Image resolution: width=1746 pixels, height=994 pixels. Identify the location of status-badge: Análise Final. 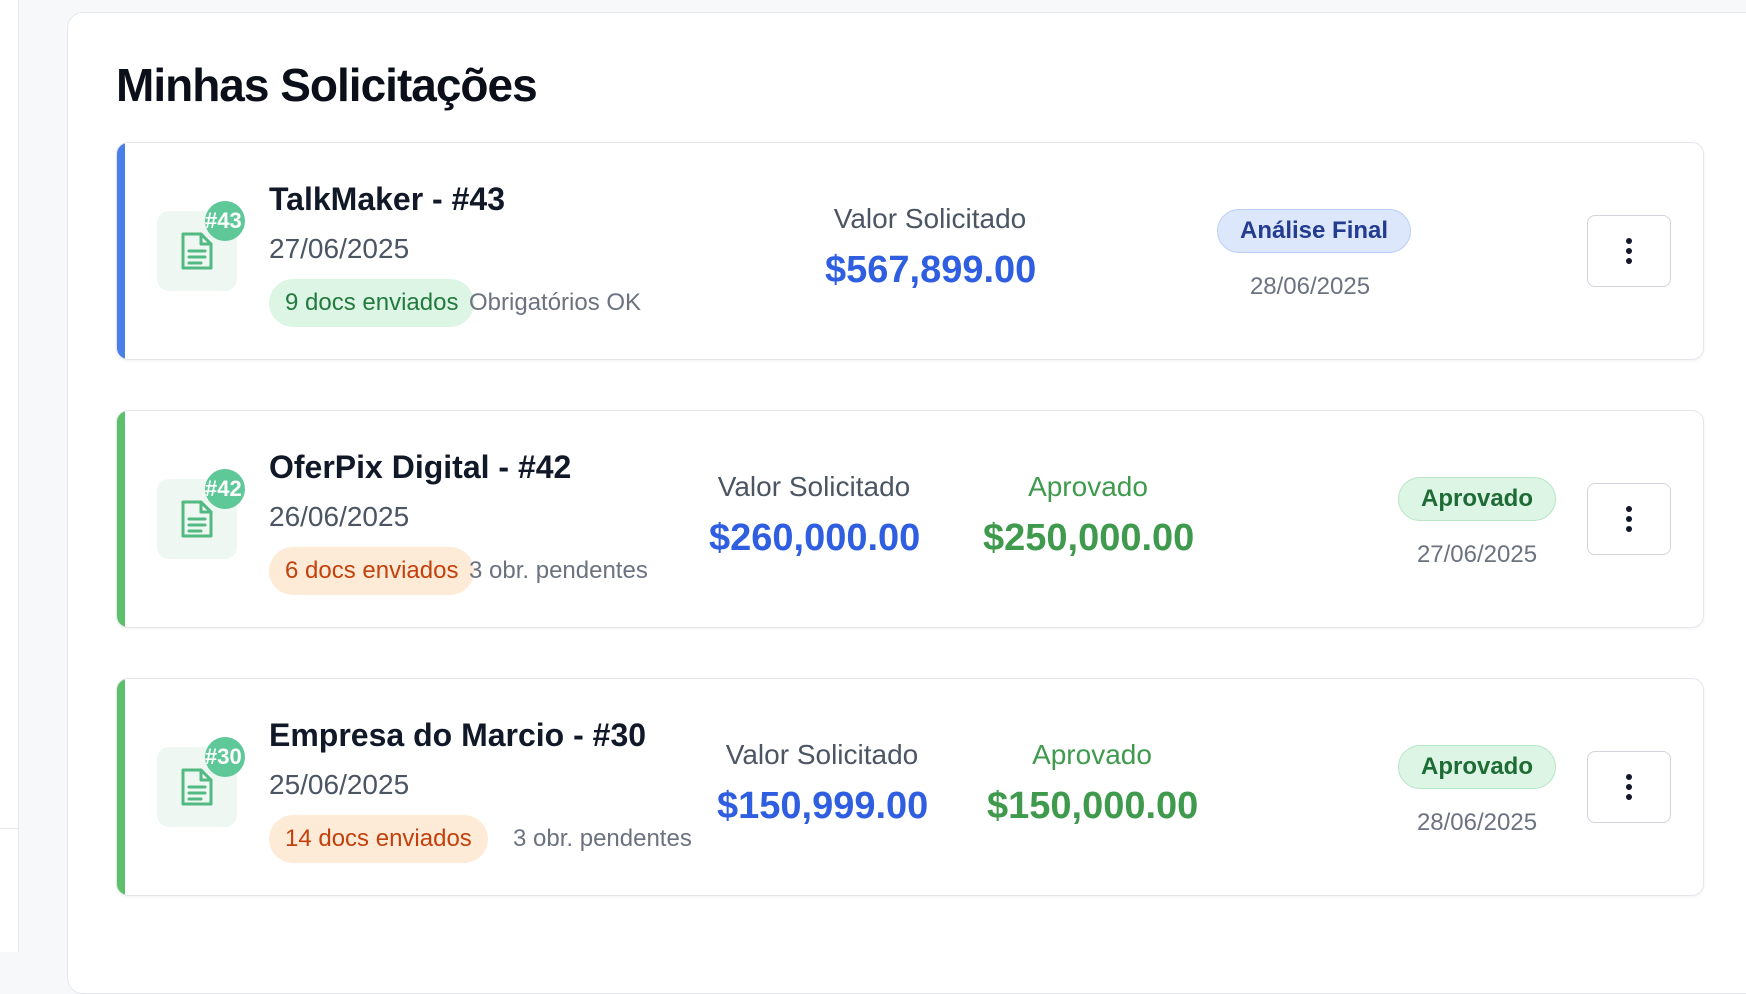
(1314, 231).